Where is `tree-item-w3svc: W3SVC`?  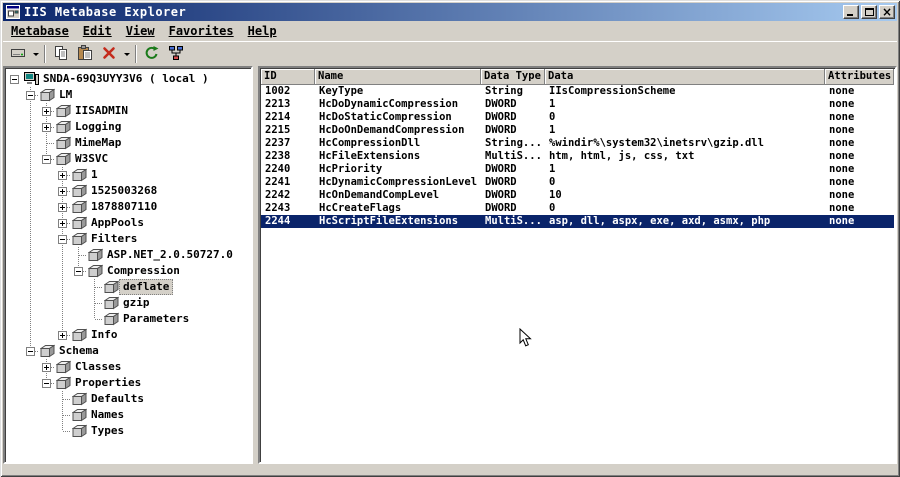 tree-item-w3svc: W3SVC is located at coordinates (129, 159).